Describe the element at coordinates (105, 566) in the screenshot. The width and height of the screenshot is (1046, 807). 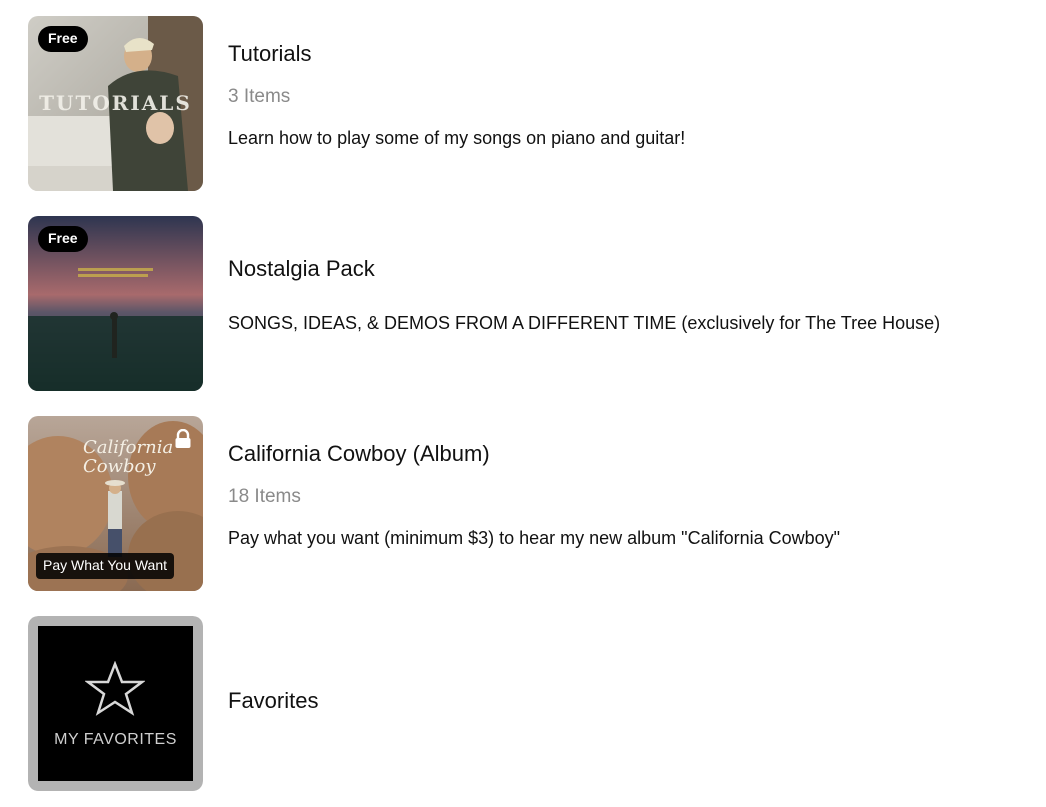
I see `pay-what-you-want-badge: Pay What You Want` at that location.